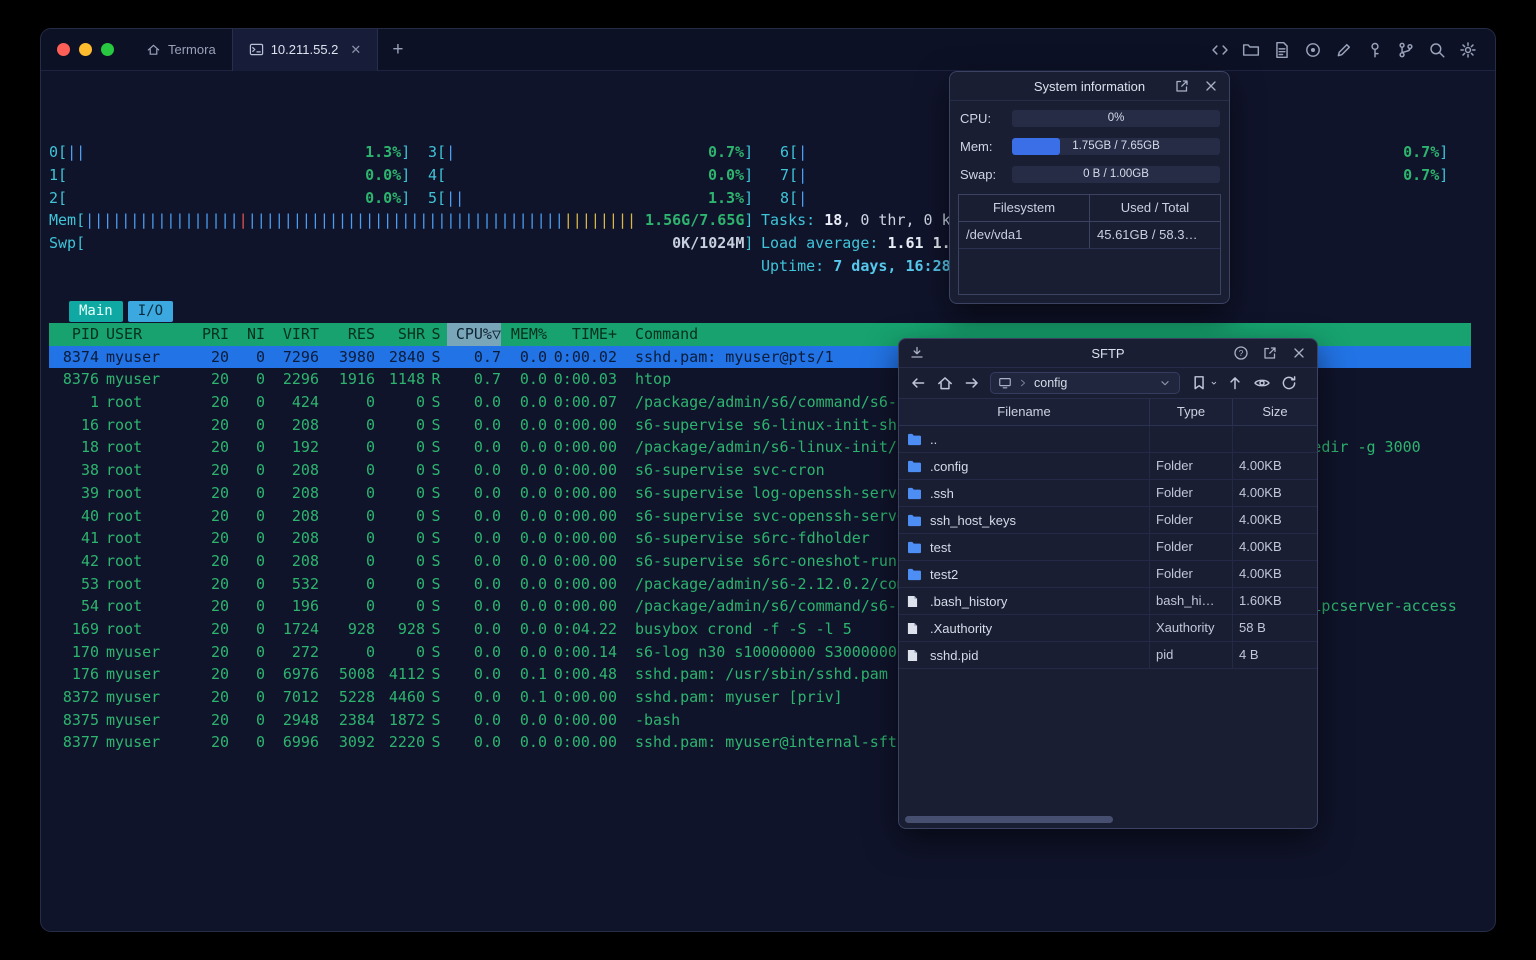  What do you see at coordinates (107, 49) in the screenshot?
I see `zoom-window-button` at bounding box center [107, 49].